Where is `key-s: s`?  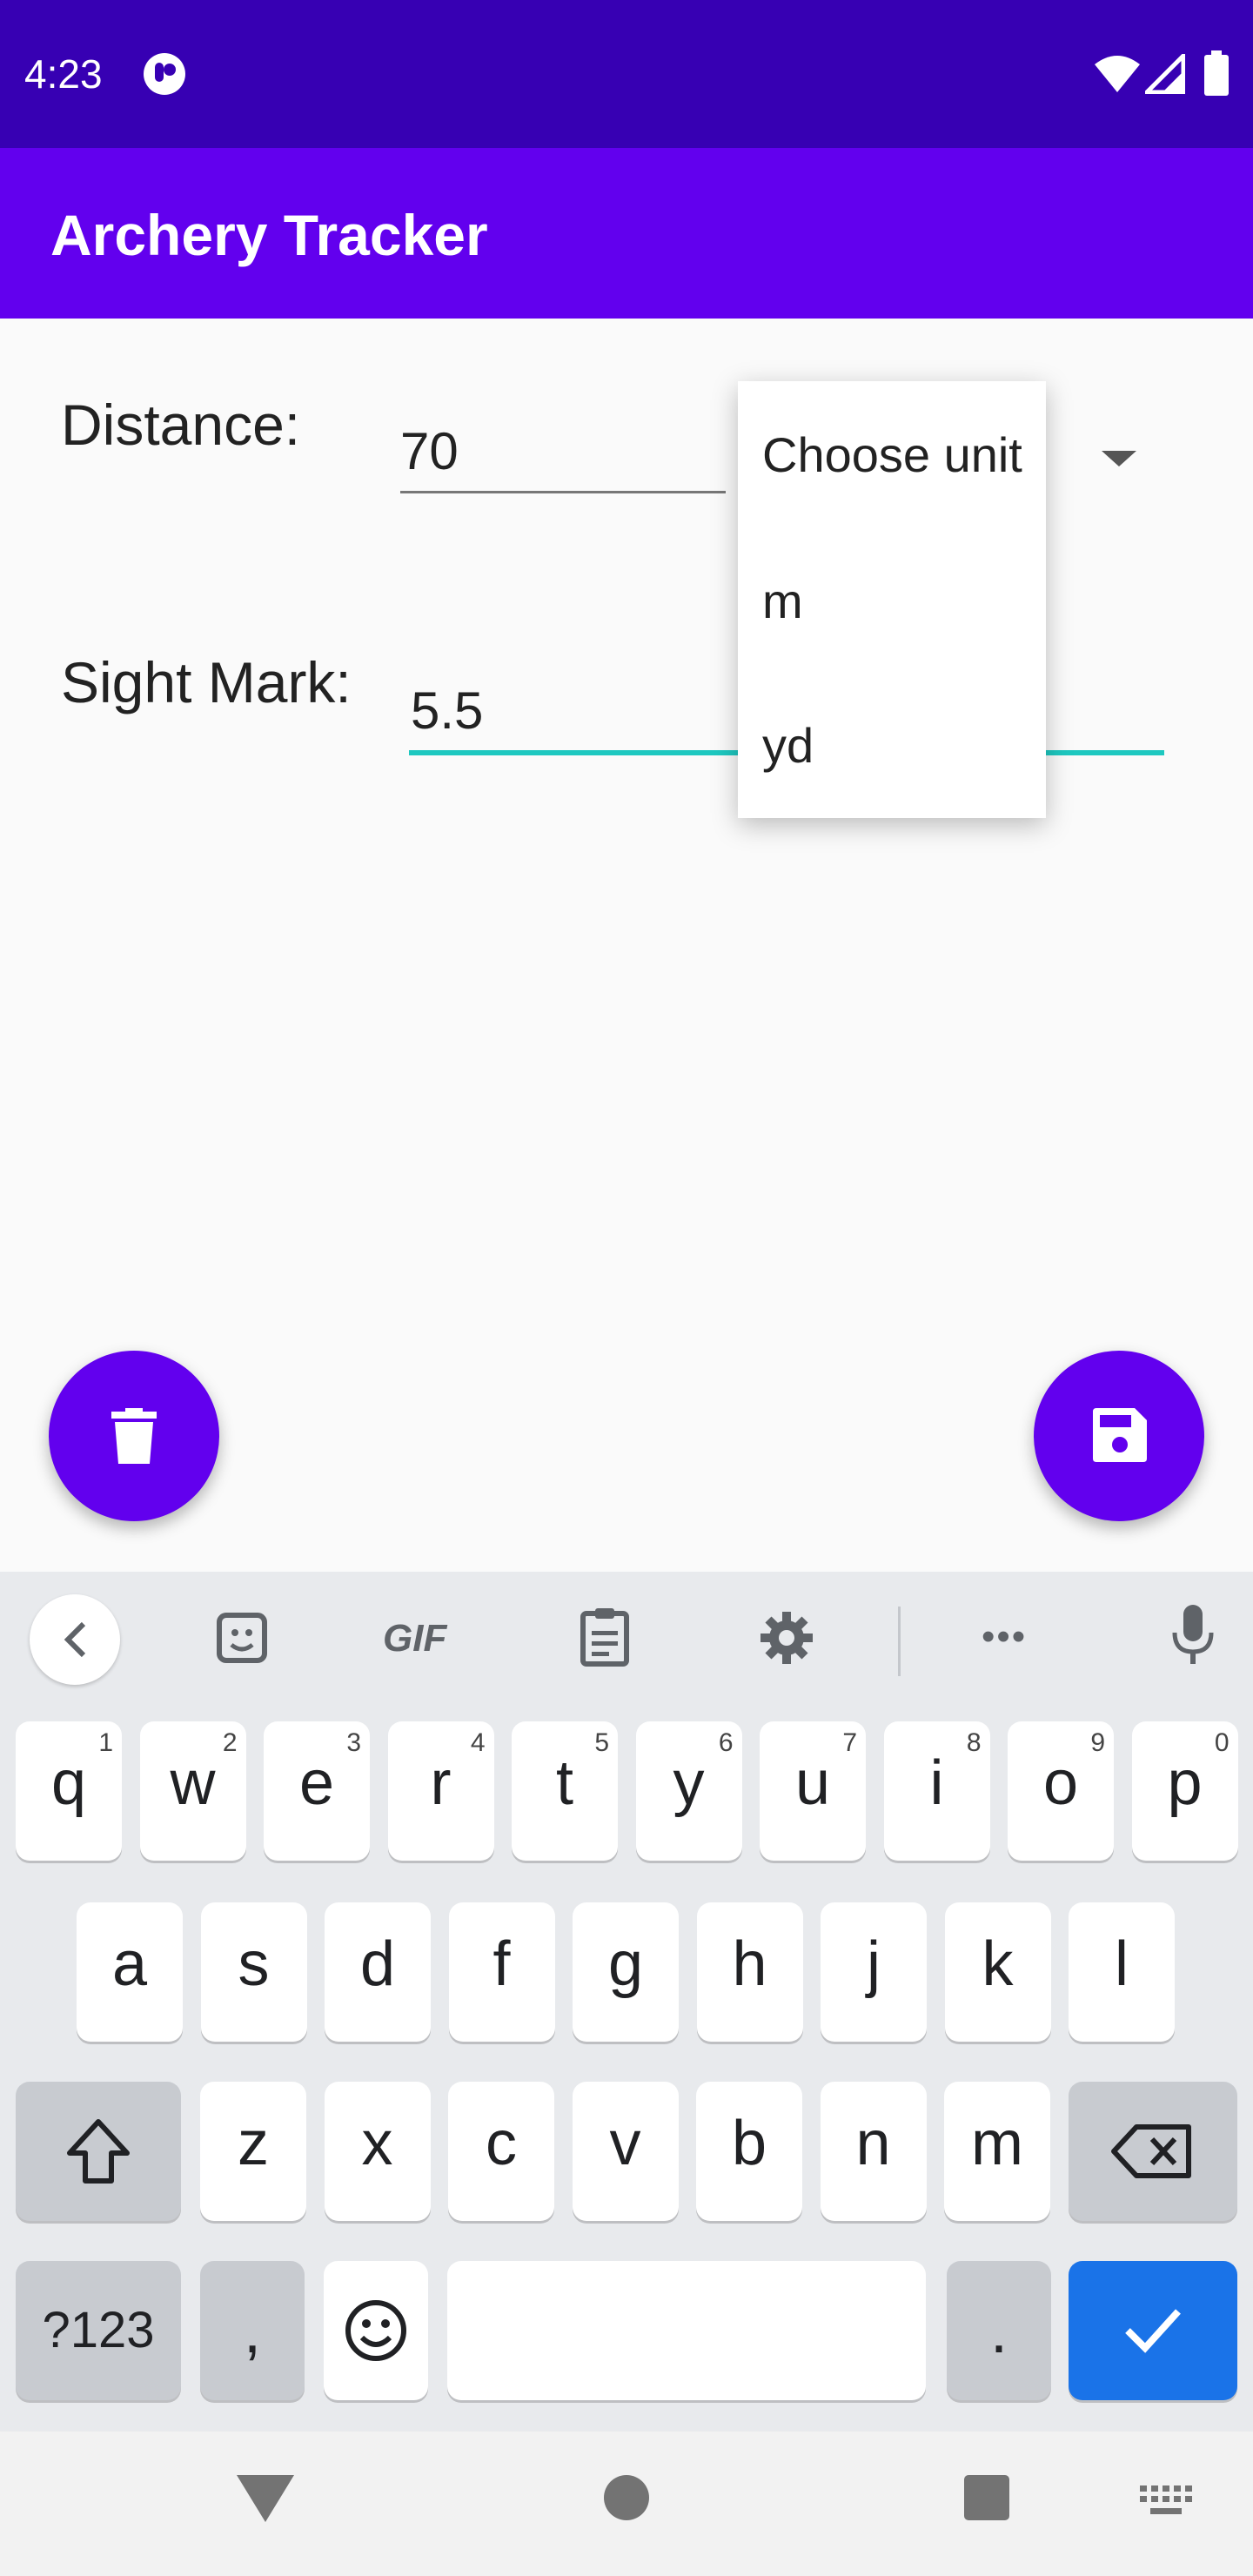 key-s: s is located at coordinates (253, 1972).